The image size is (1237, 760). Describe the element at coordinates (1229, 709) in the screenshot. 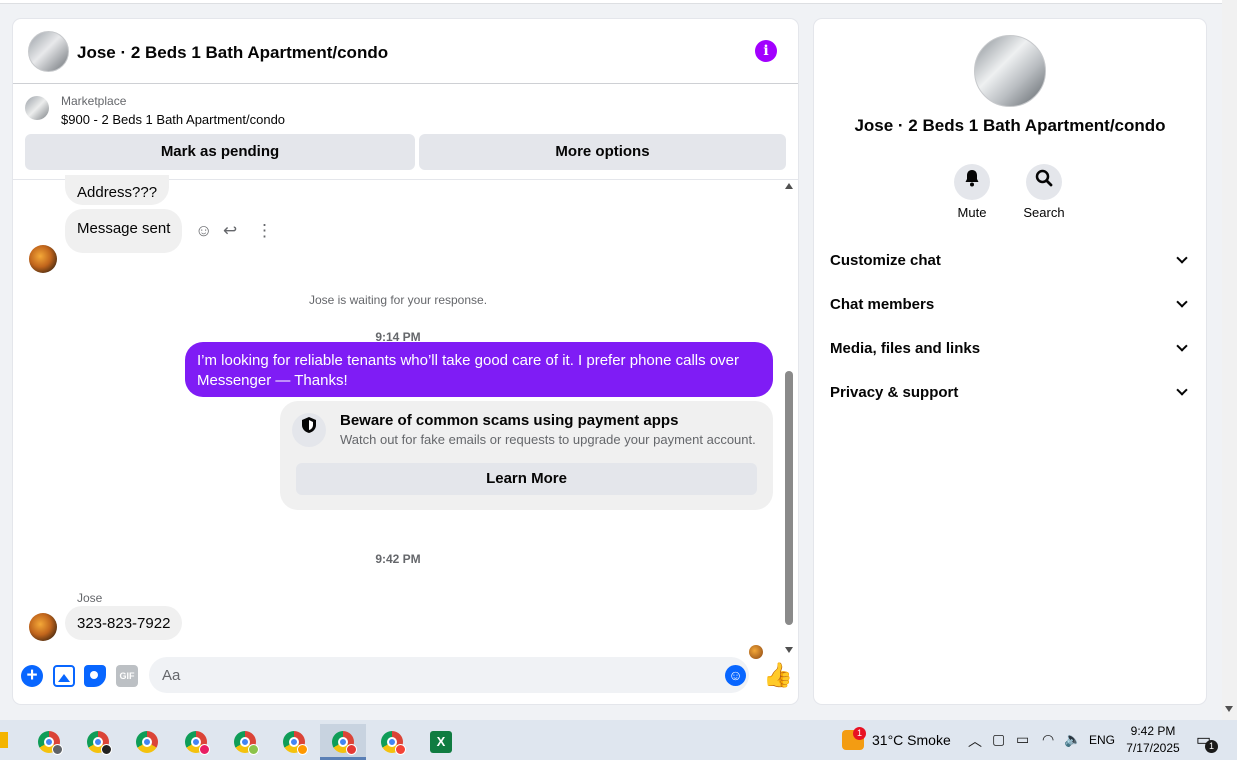

I see `page-scroll-down-arrow` at that location.